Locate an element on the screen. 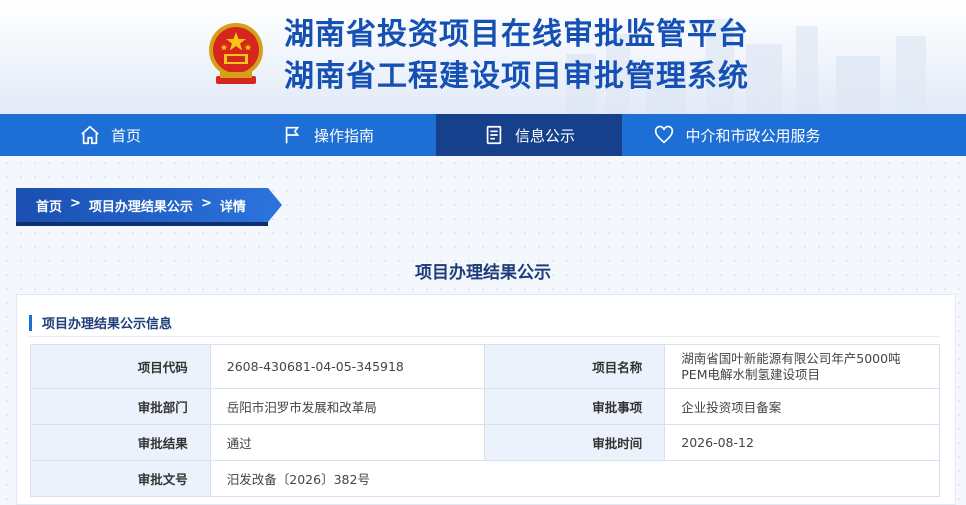 The height and width of the screenshot is (505, 966). label-approval-result: 审批结果 is located at coordinates (120, 442).